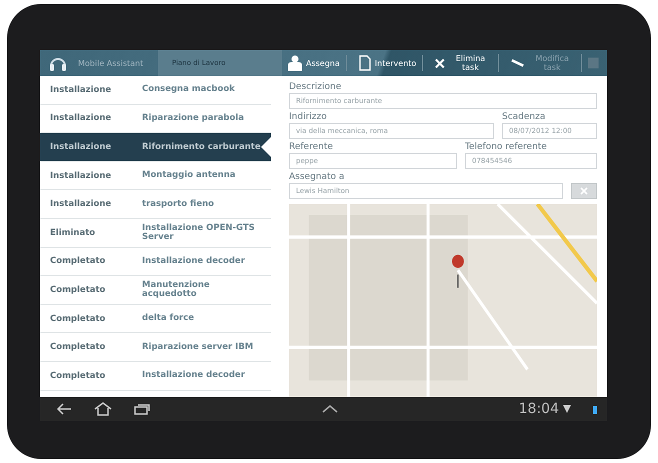  I want to click on clock-time: 18:04, so click(538, 409).